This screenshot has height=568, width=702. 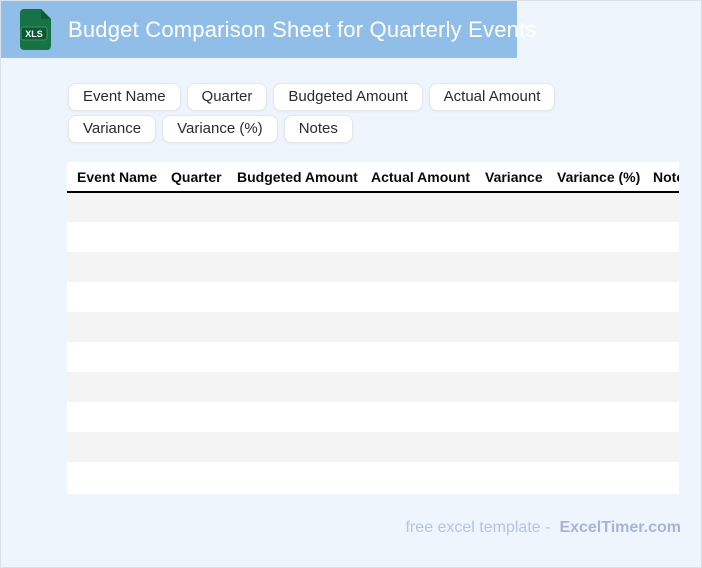 What do you see at coordinates (478, 527) in the screenshot?
I see `footer-text: free excel template -` at bounding box center [478, 527].